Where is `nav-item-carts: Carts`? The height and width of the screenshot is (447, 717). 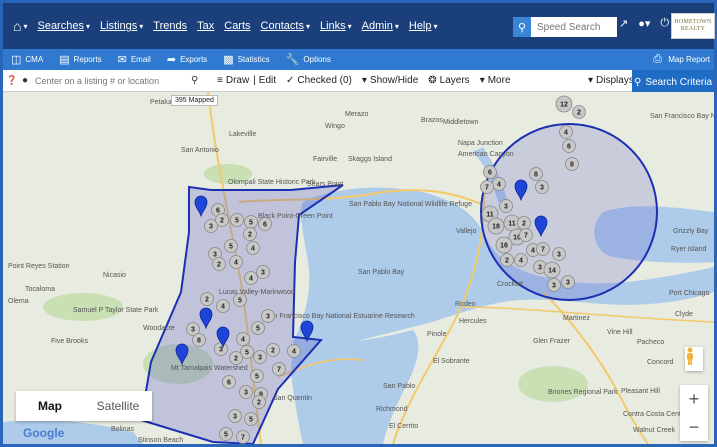
nav-item-carts: Carts is located at coordinates (237, 26).